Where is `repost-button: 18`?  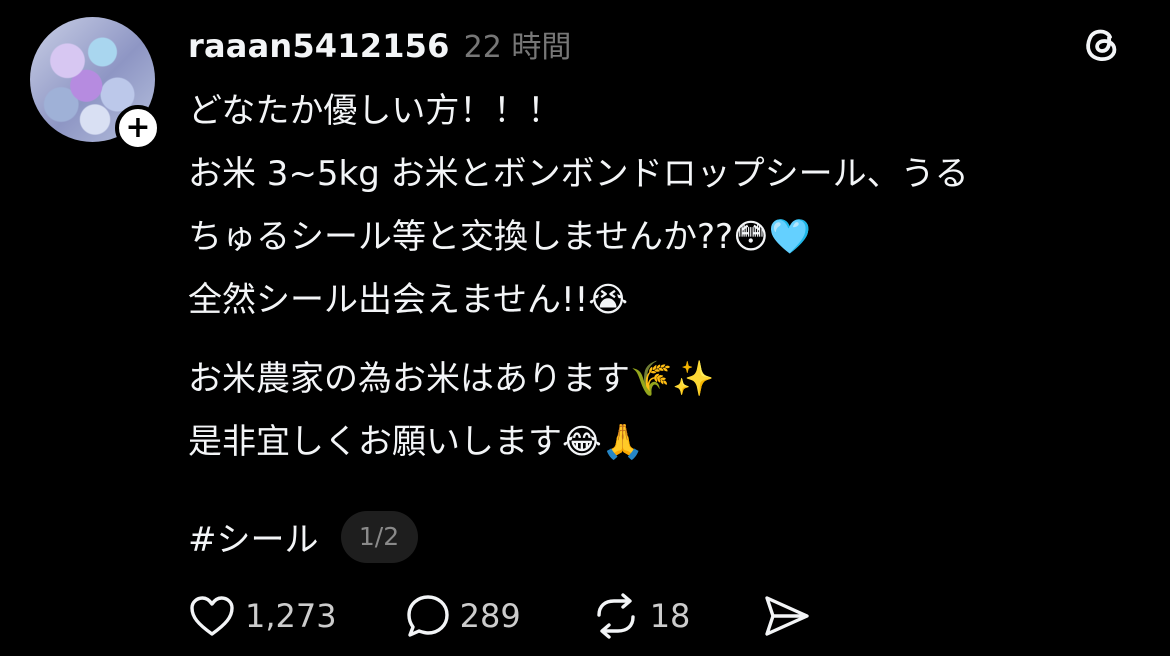
repost-button: 18 is located at coordinates (641, 616).